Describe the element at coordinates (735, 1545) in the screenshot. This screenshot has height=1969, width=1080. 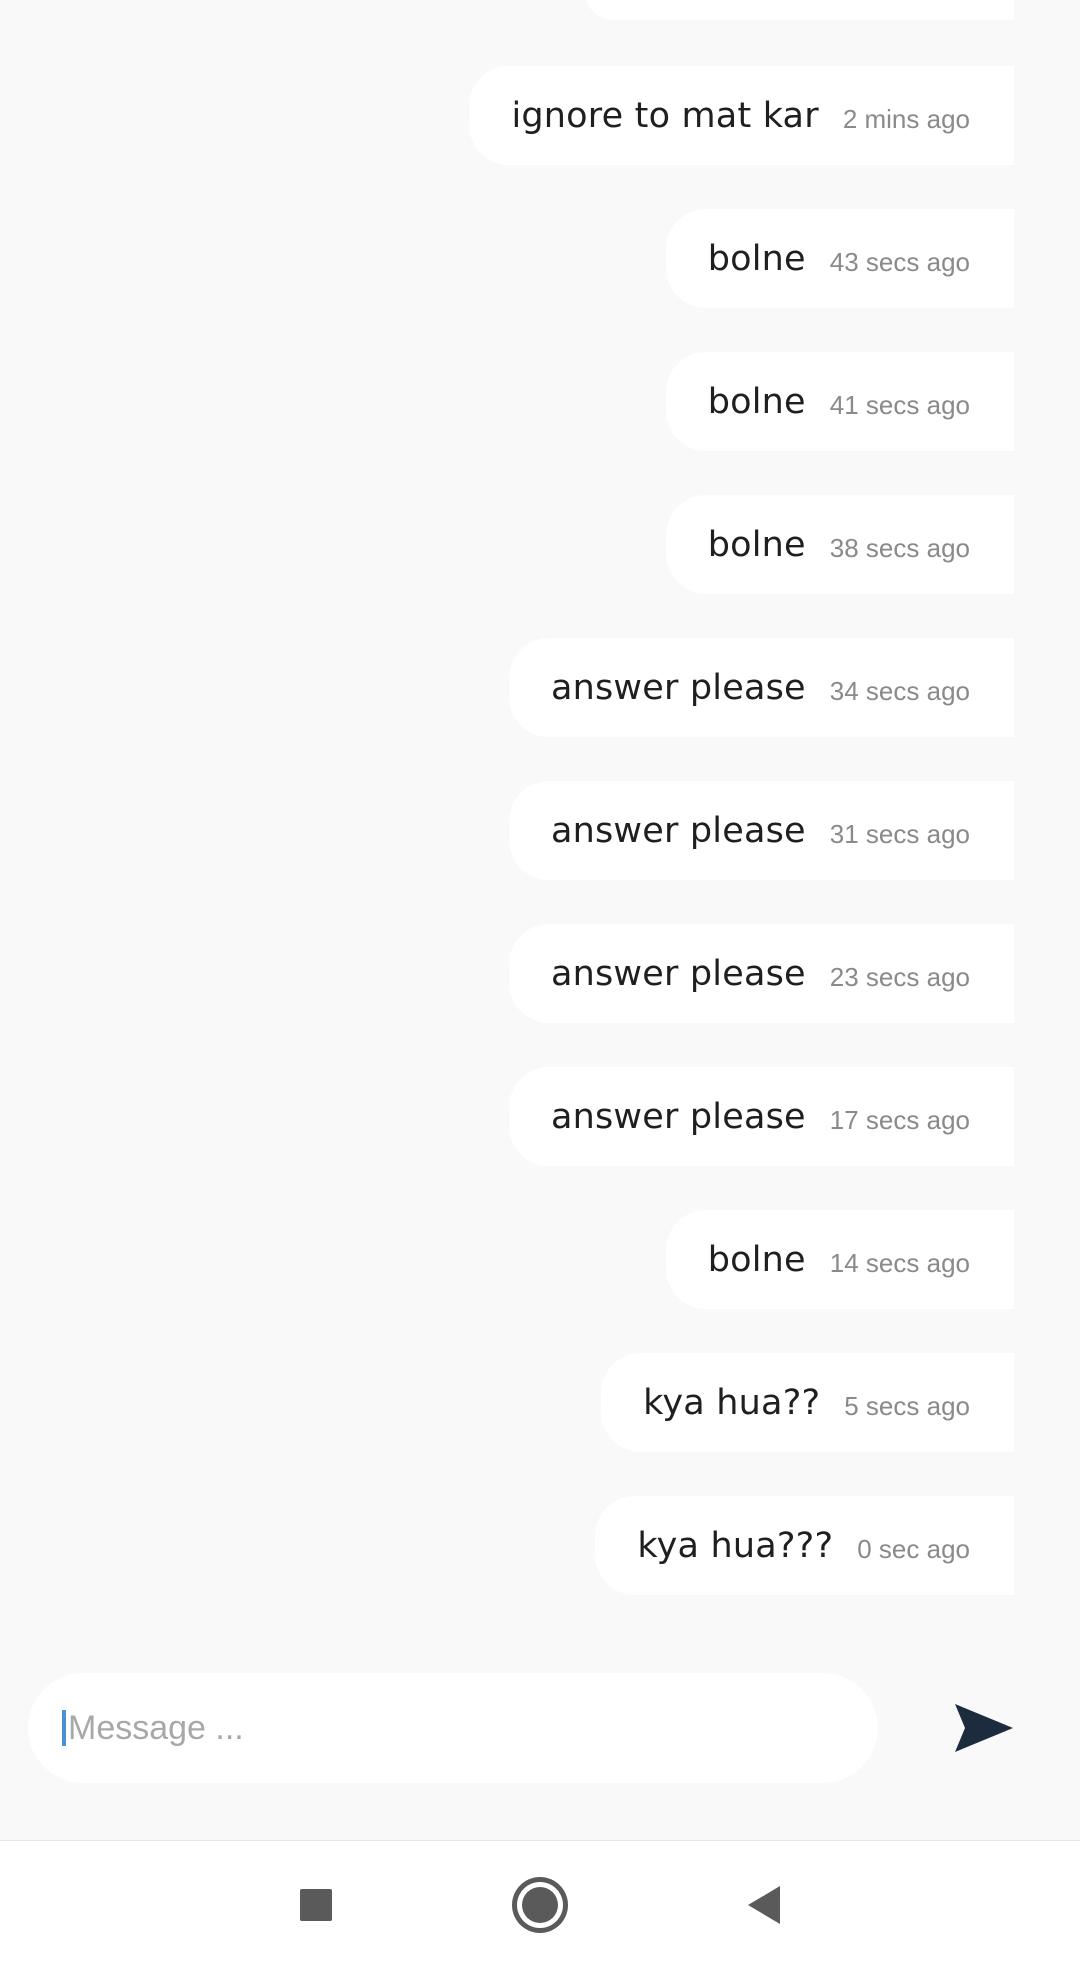
I see `message-text: kya hua???` at that location.